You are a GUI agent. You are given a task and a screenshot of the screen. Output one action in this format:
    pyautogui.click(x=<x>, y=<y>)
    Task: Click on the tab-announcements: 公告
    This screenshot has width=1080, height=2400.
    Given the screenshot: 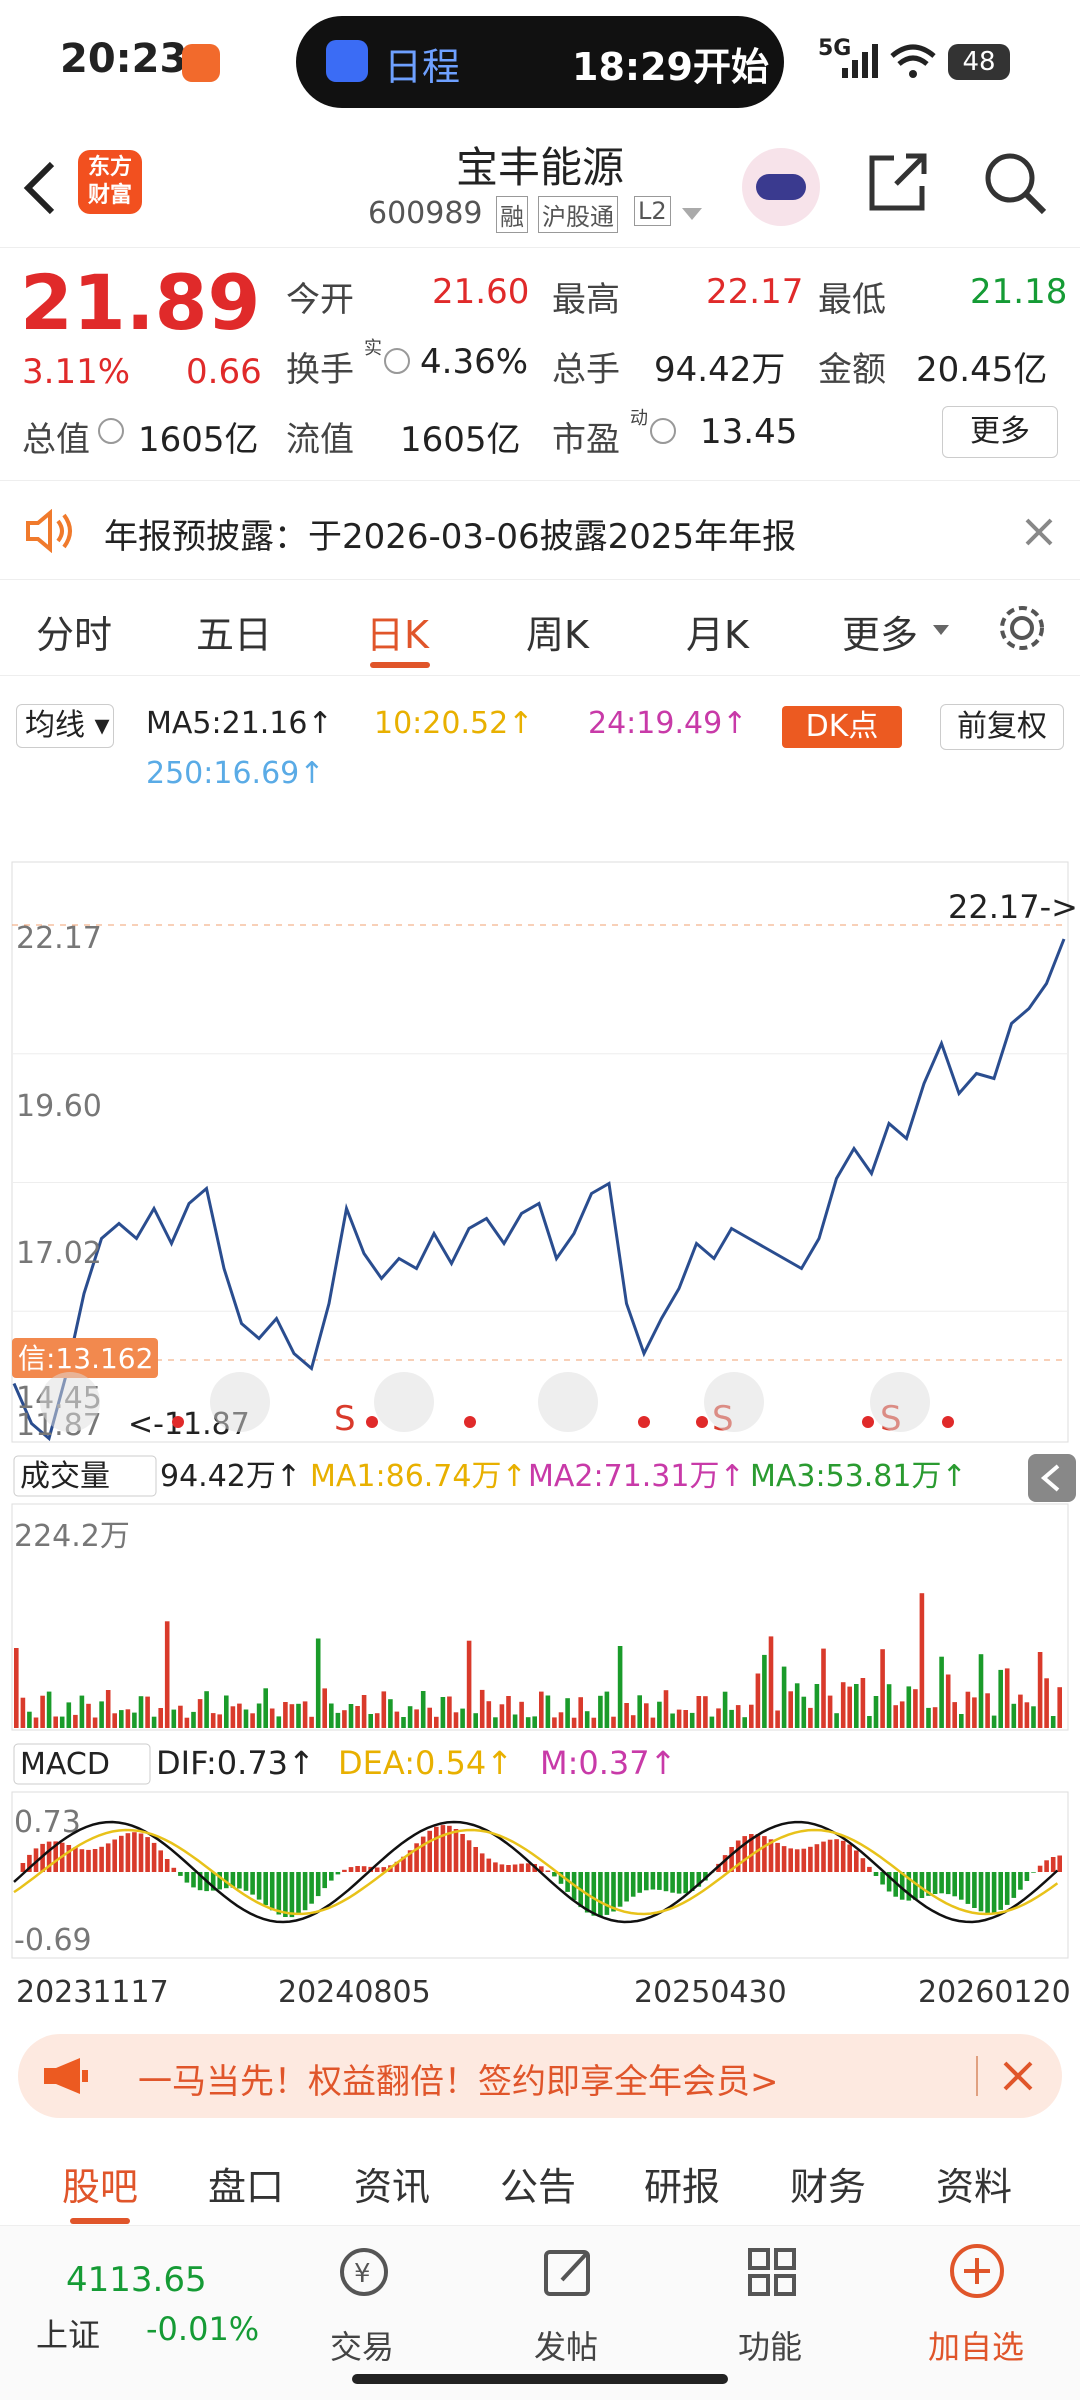 What is the action you would take?
    pyautogui.click(x=538, y=2183)
    